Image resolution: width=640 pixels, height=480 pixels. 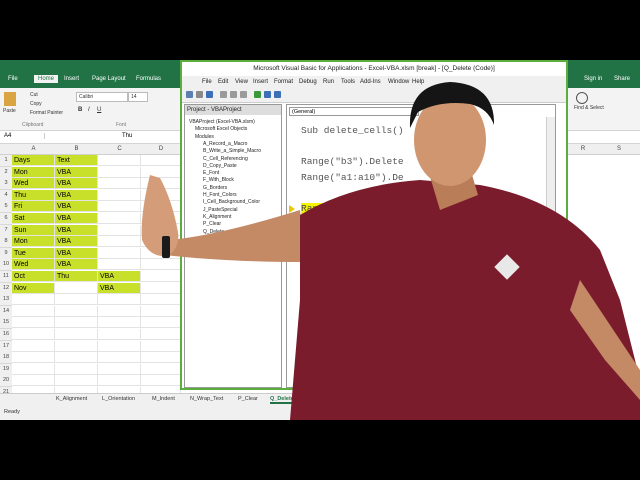 What do you see at coordinates (24, 136) in the screenshot?
I see `name-box: A4` at bounding box center [24, 136].